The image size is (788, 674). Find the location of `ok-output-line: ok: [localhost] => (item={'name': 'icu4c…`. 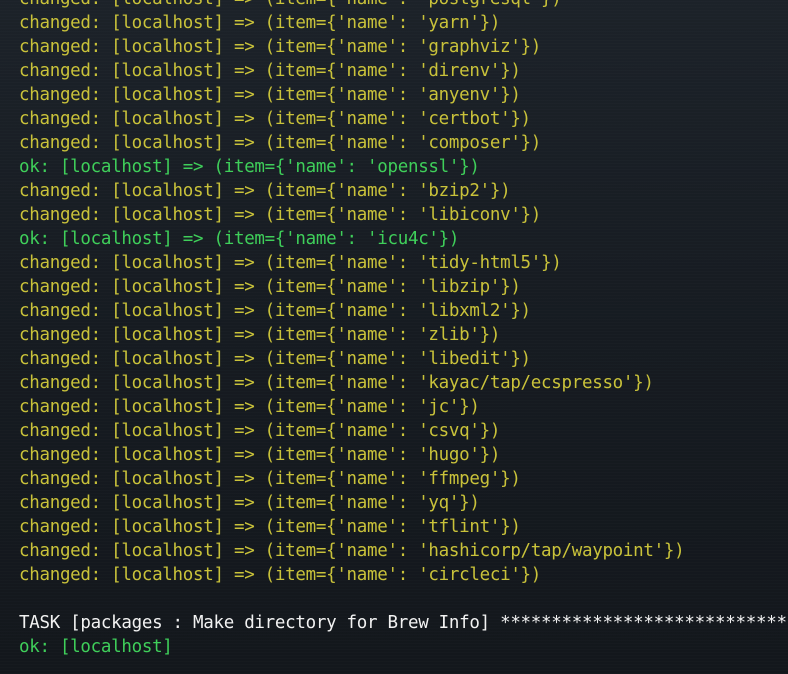

ok-output-line: ok: [localhost] => (item={'name': 'icu4c… is located at coordinates (239, 239).